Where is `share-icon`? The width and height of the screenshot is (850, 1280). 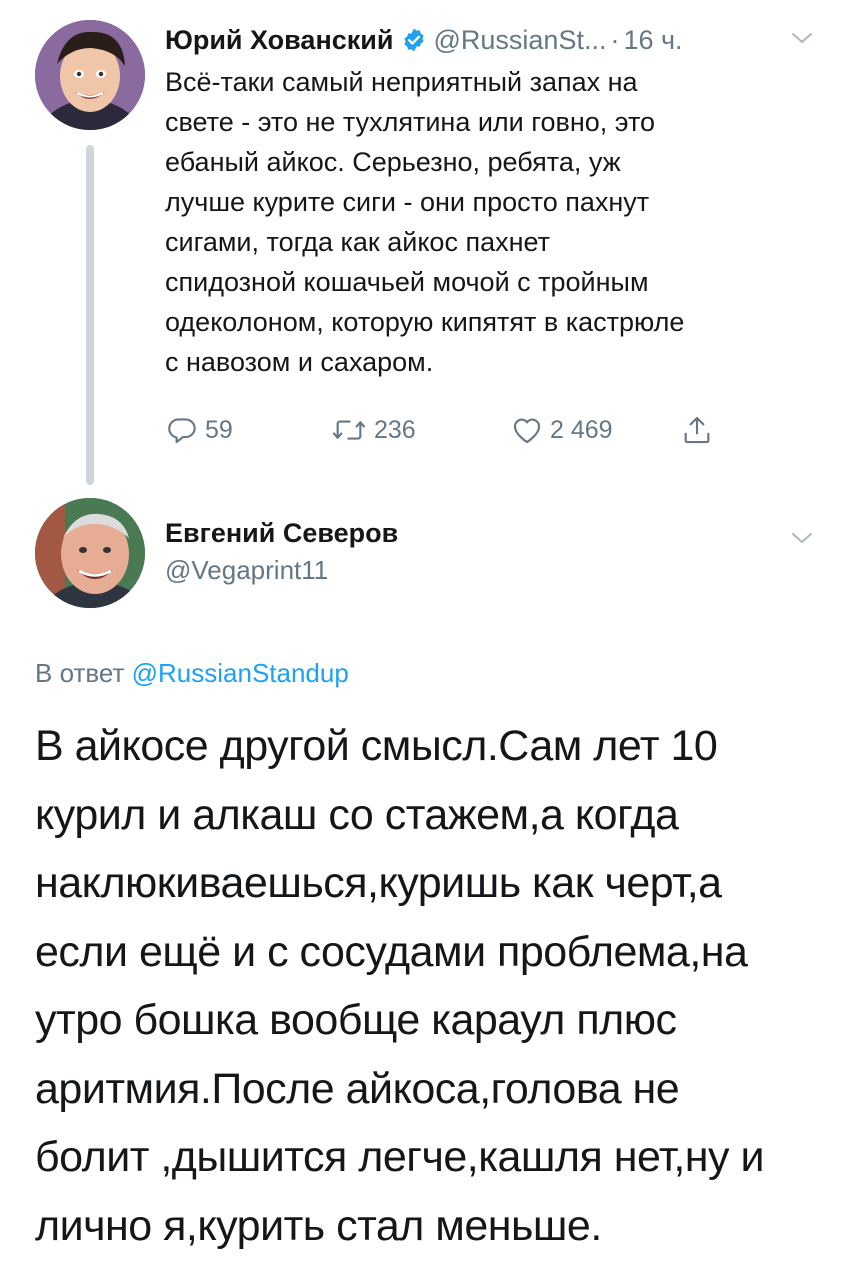
share-icon is located at coordinates (697, 430).